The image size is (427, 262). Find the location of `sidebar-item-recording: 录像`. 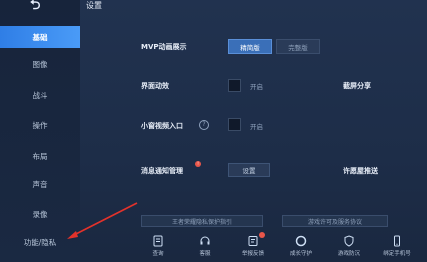

sidebar-item-recording: 录像 is located at coordinates (40, 214).